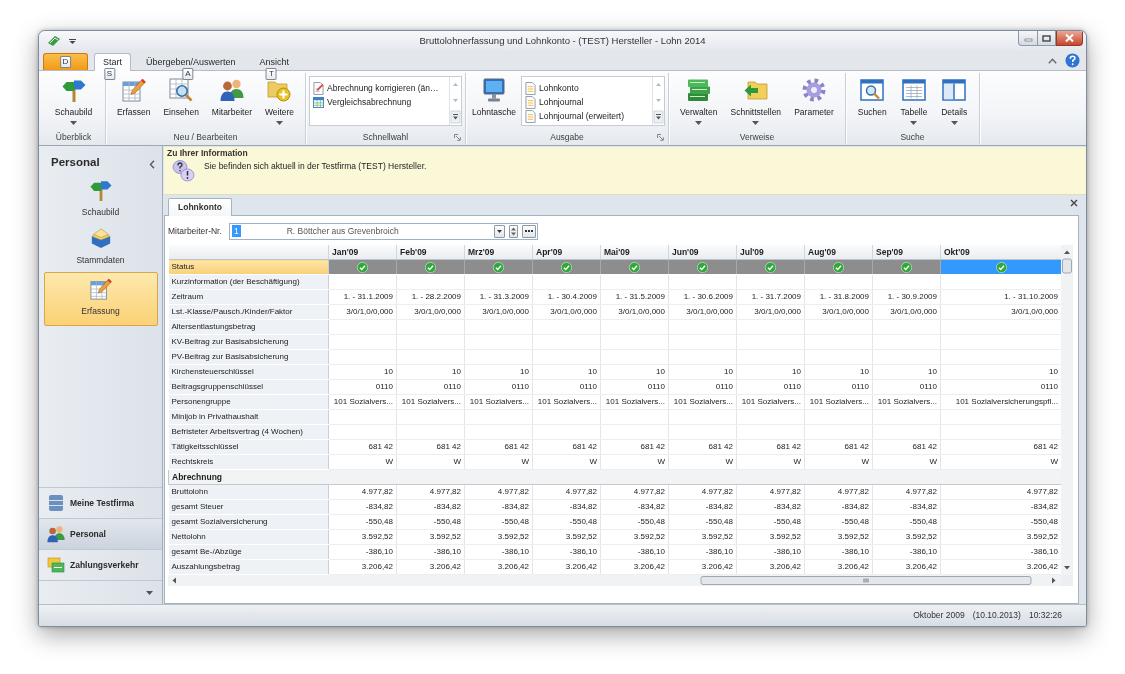 The image size is (1125, 674). Describe the element at coordinates (54, 41) in the screenshot. I see `app-icon` at that location.